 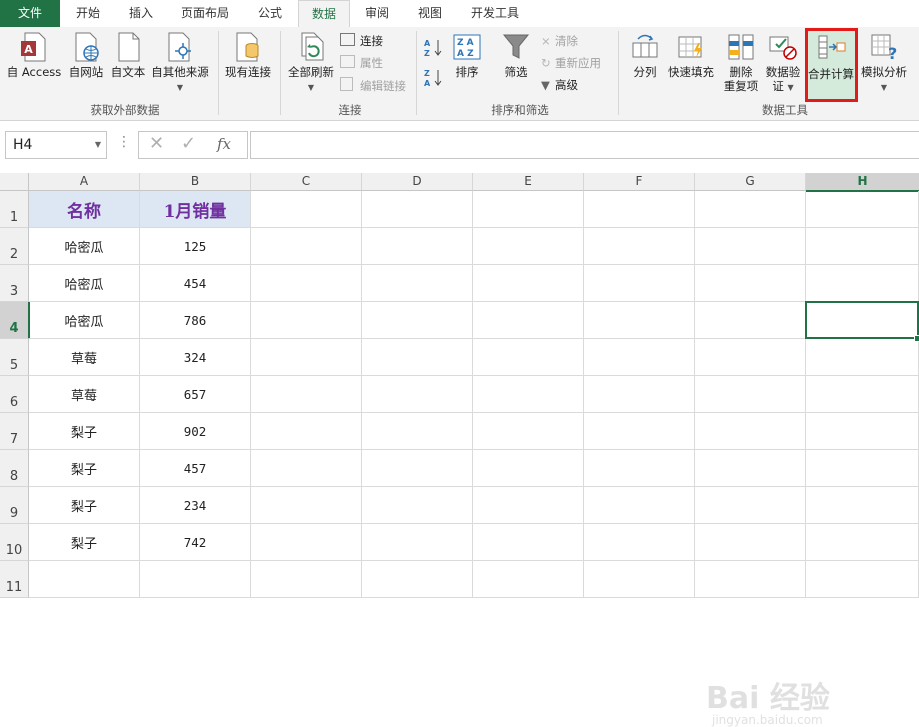 I want to click on column-header-G: G, so click(x=750, y=182).